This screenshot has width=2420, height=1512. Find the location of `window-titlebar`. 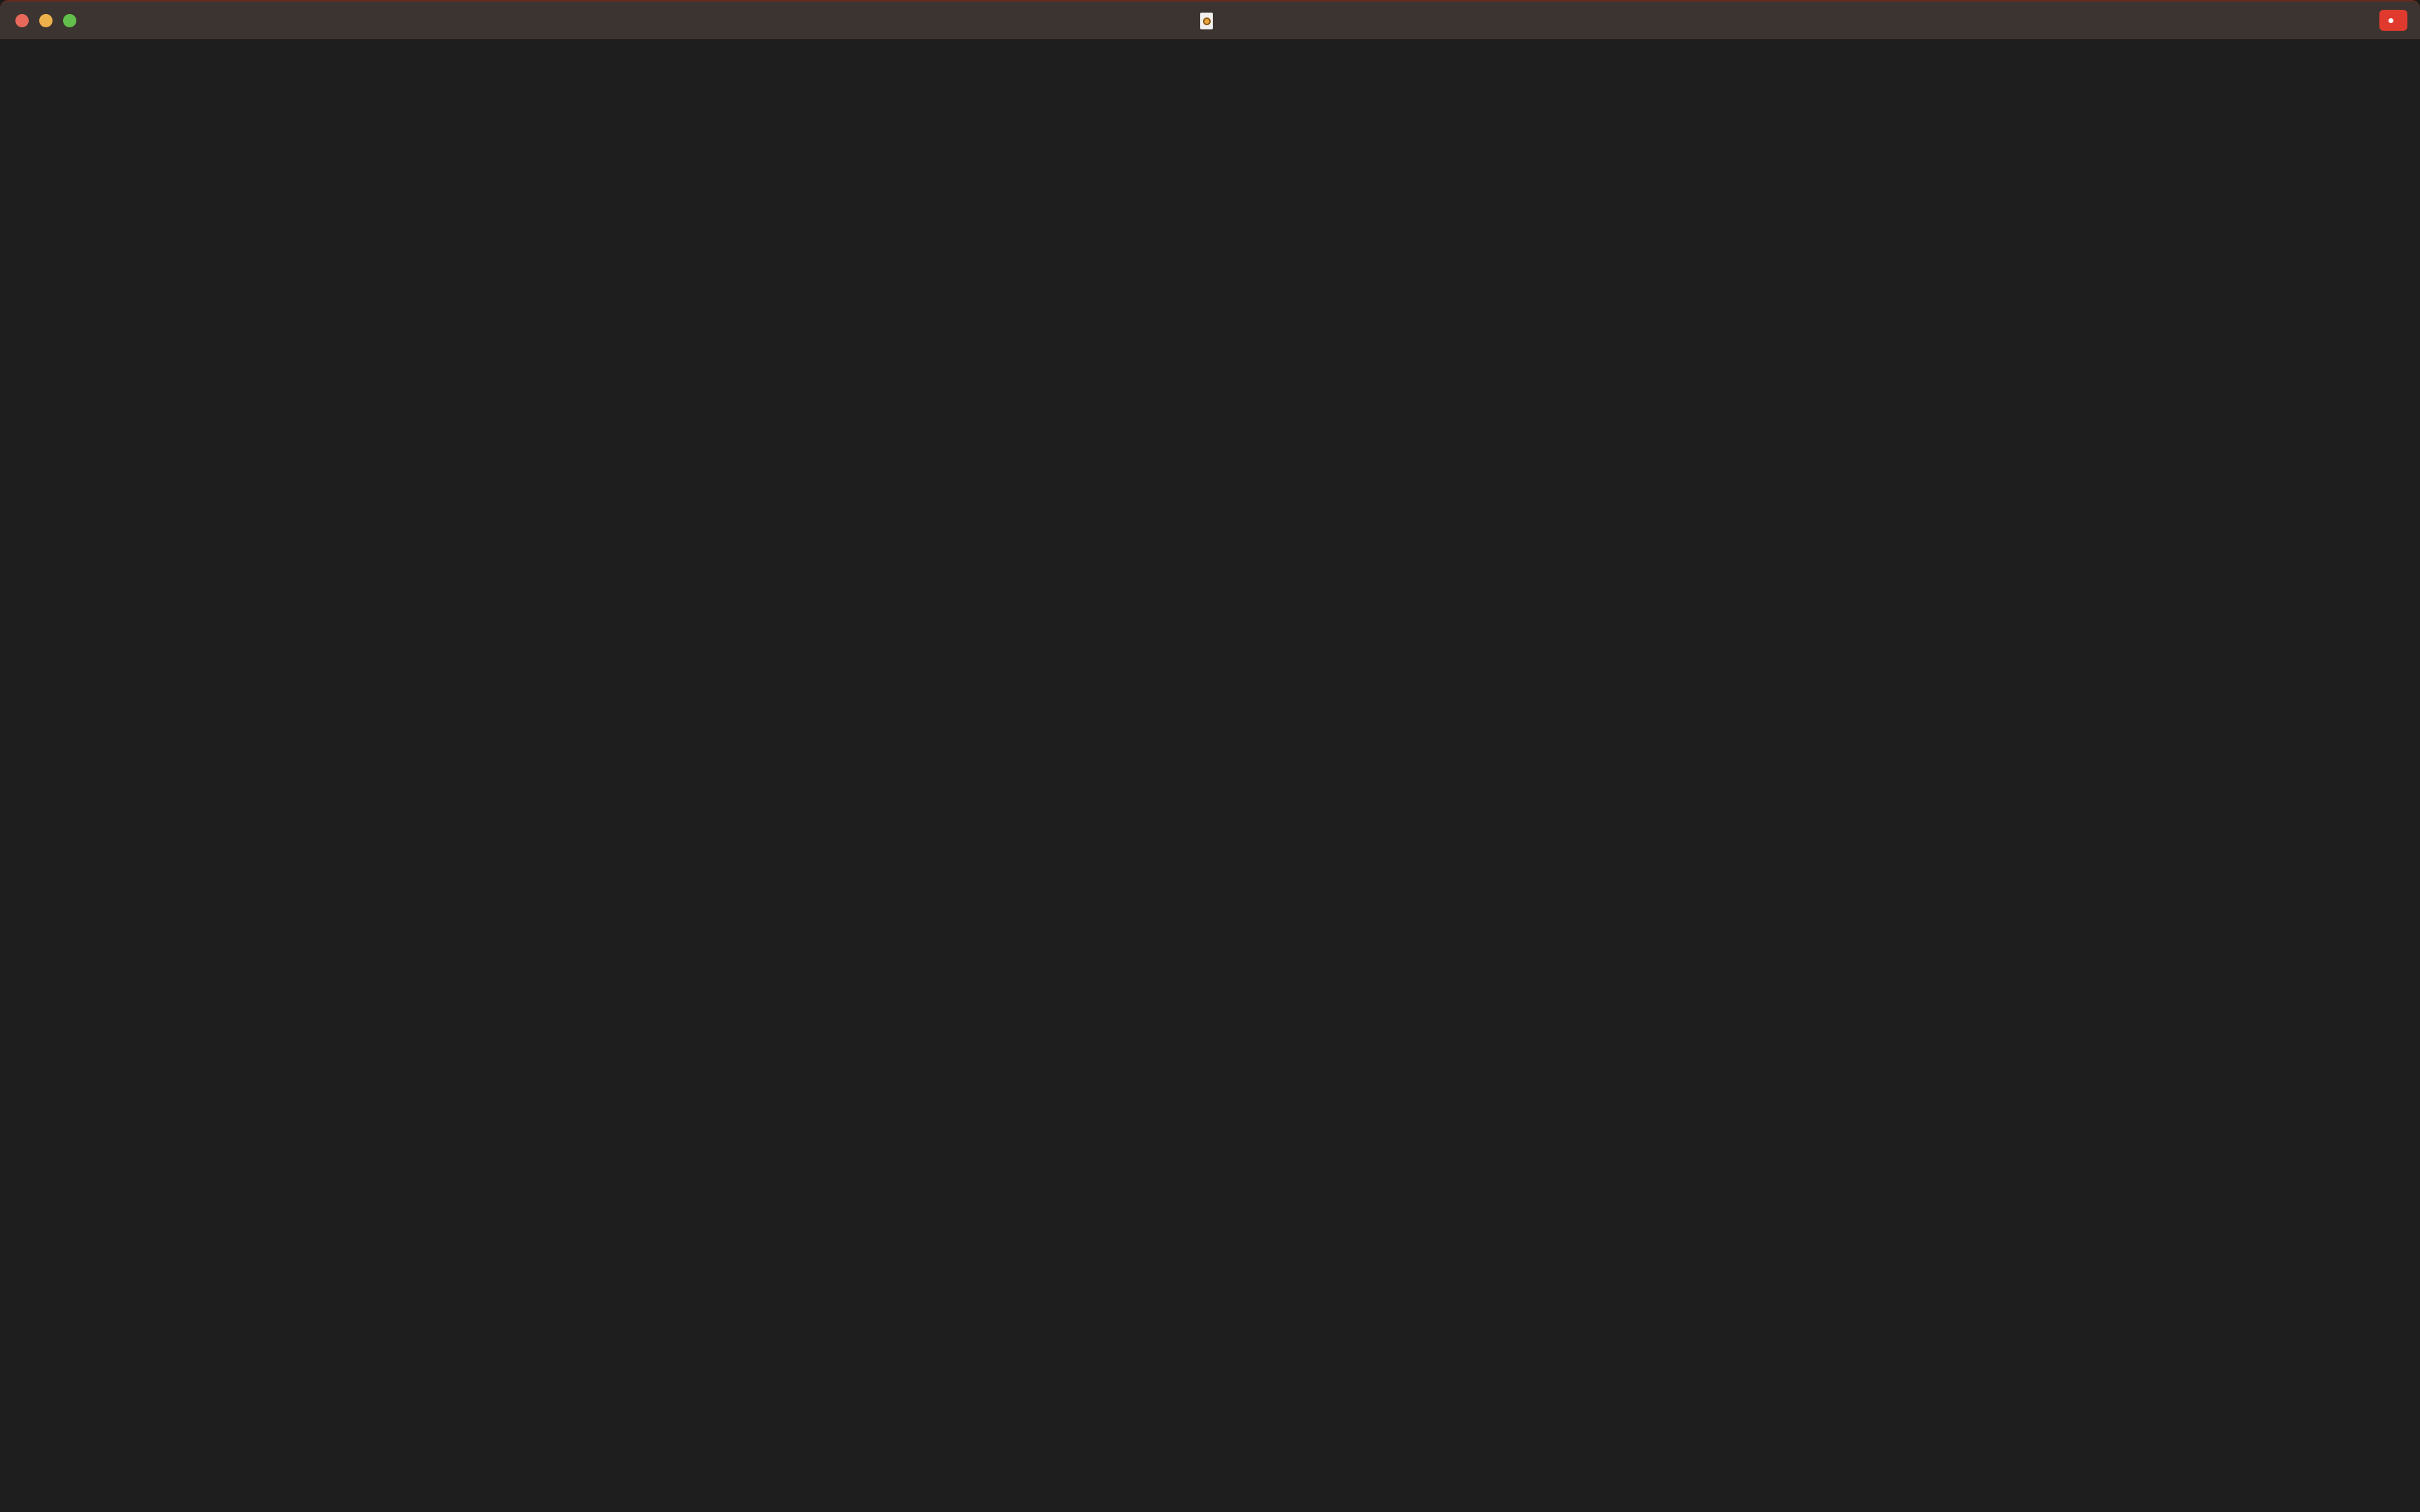

window-titlebar is located at coordinates (1210, 19).